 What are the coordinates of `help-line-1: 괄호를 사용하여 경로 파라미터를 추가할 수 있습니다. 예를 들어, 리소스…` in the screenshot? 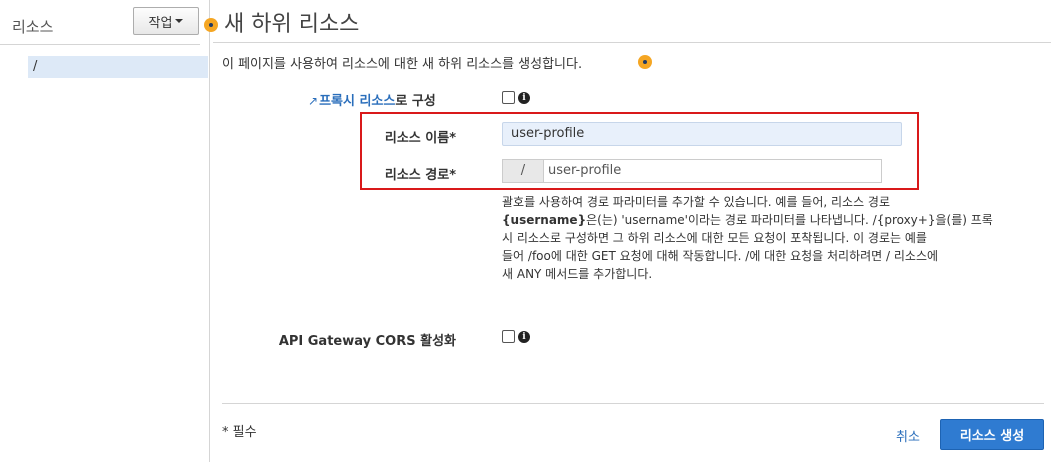 It's located at (696, 202).